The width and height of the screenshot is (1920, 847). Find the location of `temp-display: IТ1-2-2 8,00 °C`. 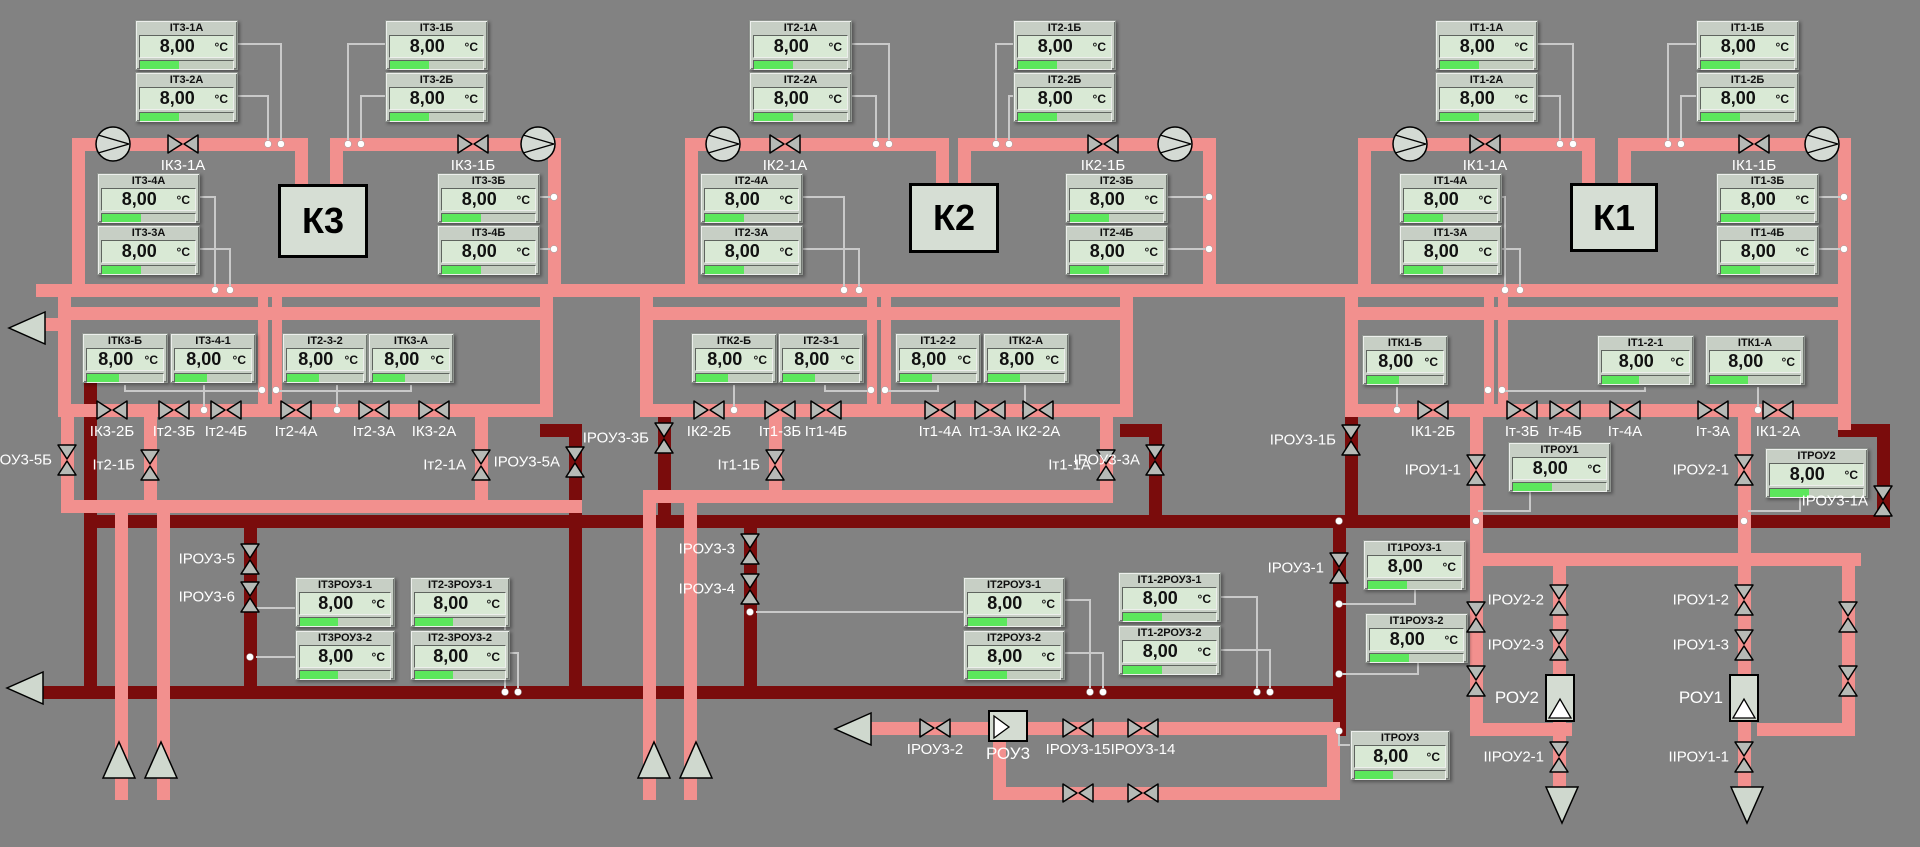

temp-display: IТ1-2-2 8,00 °C is located at coordinates (938, 358).